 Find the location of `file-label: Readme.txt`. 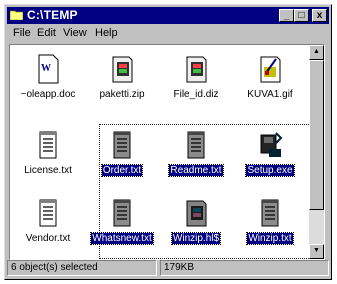

file-label: Readme.txt is located at coordinates (196, 170).